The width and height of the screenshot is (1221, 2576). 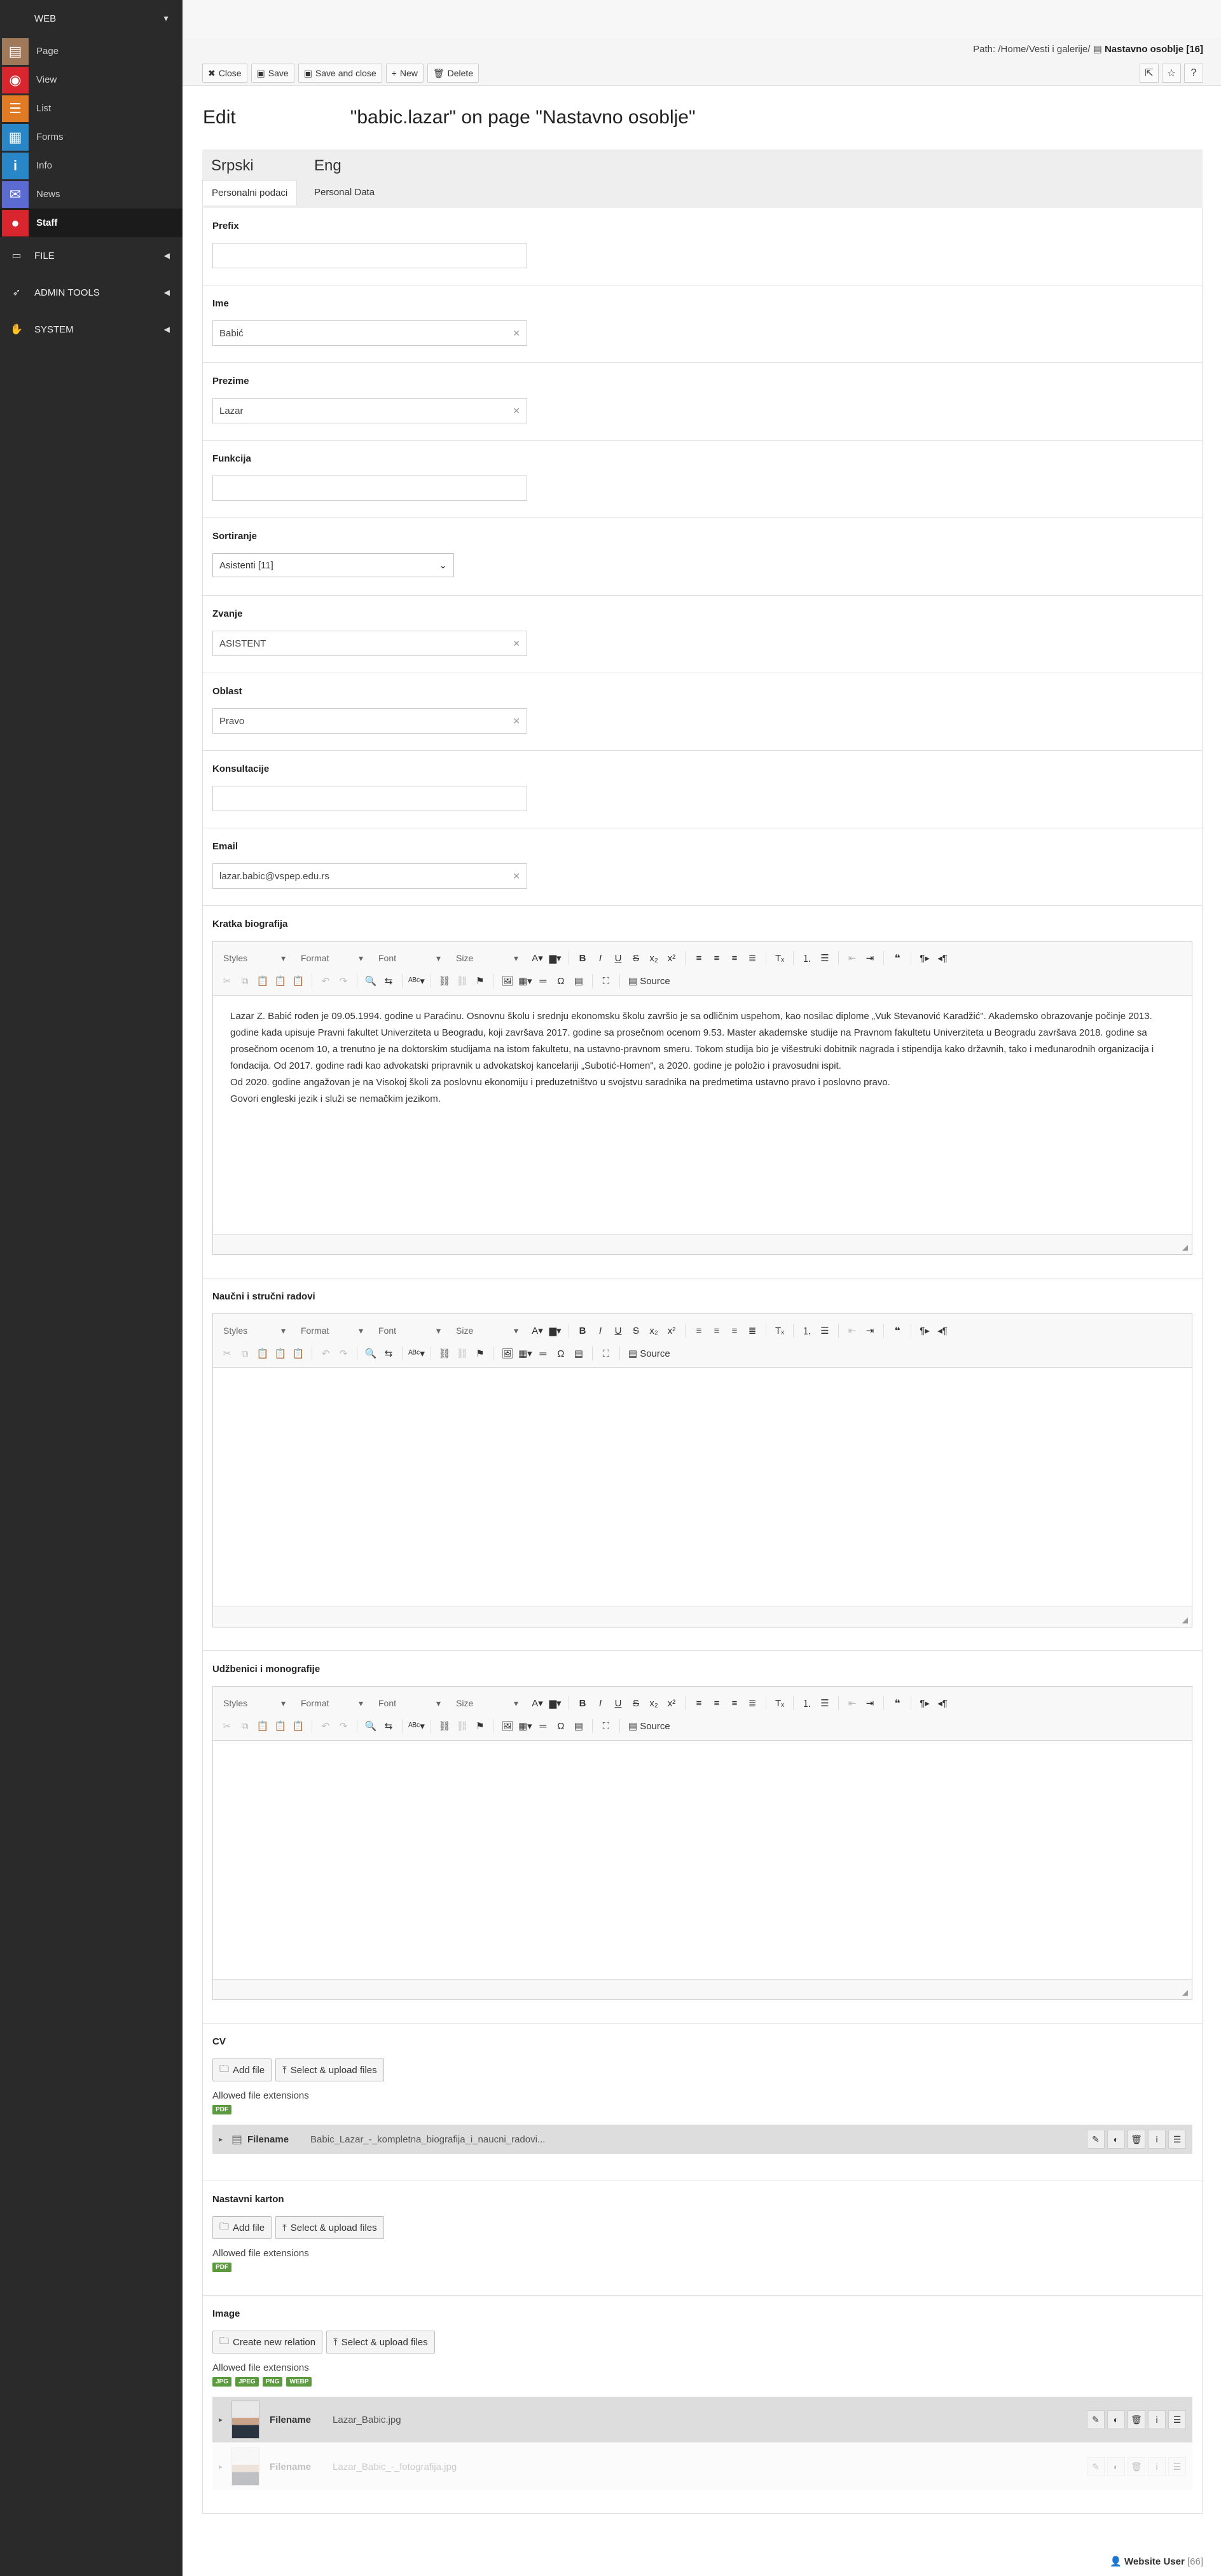 I want to click on email-input: lazar.babic@vspep.edu.rs ✕, so click(x=369, y=876).